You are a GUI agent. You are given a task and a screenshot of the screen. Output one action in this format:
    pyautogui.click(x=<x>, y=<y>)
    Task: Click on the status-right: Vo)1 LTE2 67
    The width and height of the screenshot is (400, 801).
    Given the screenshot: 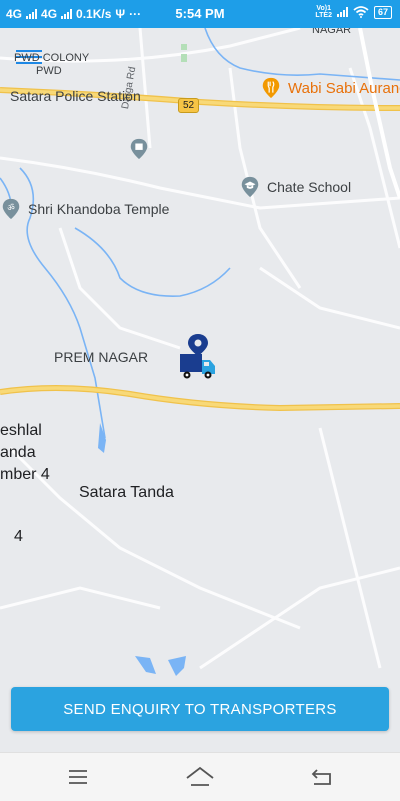 What is the action you would take?
    pyautogui.click(x=353, y=12)
    